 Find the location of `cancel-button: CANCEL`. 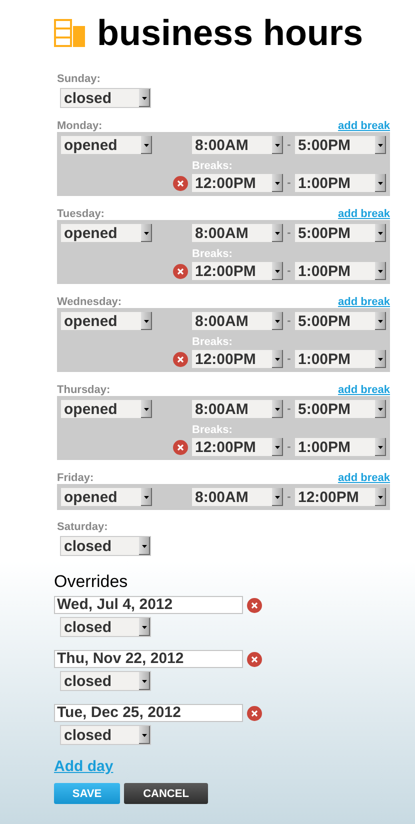

cancel-button: CANCEL is located at coordinates (166, 793).